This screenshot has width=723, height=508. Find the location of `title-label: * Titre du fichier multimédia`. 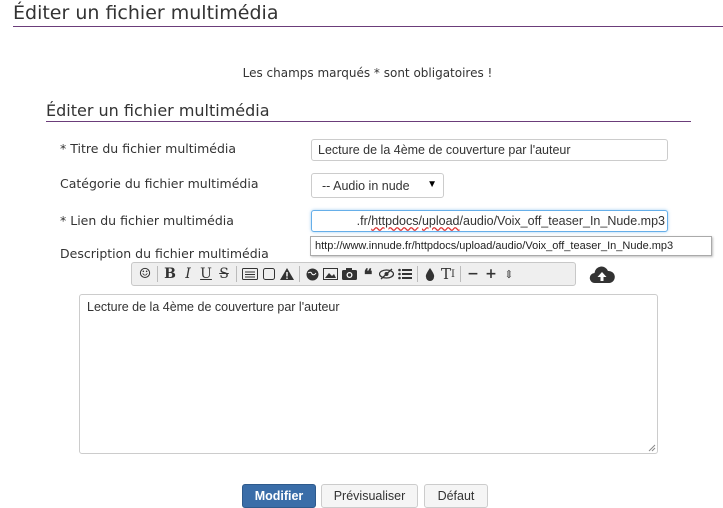

title-label: * Titre du fichier multimédia is located at coordinates (148, 148).